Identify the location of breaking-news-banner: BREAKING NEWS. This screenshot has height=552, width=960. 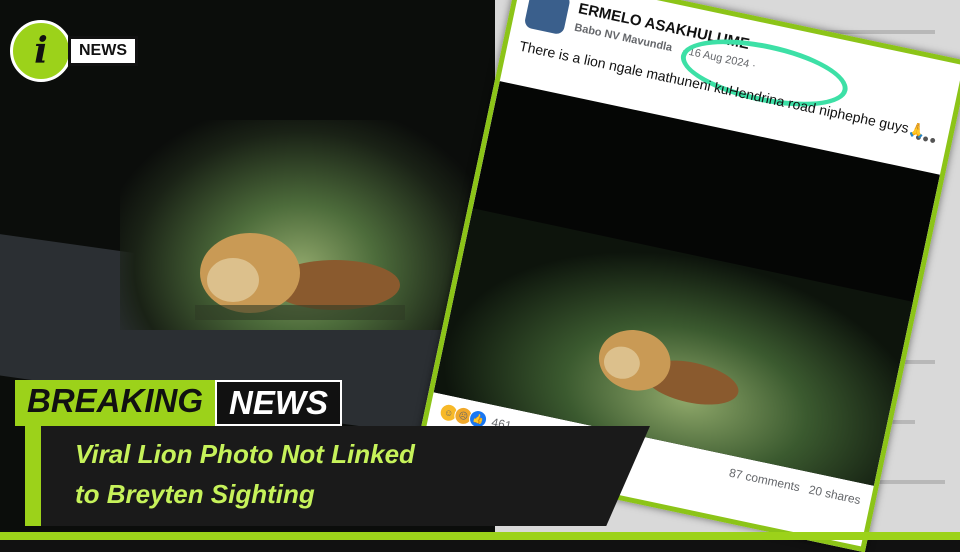
(179, 403).